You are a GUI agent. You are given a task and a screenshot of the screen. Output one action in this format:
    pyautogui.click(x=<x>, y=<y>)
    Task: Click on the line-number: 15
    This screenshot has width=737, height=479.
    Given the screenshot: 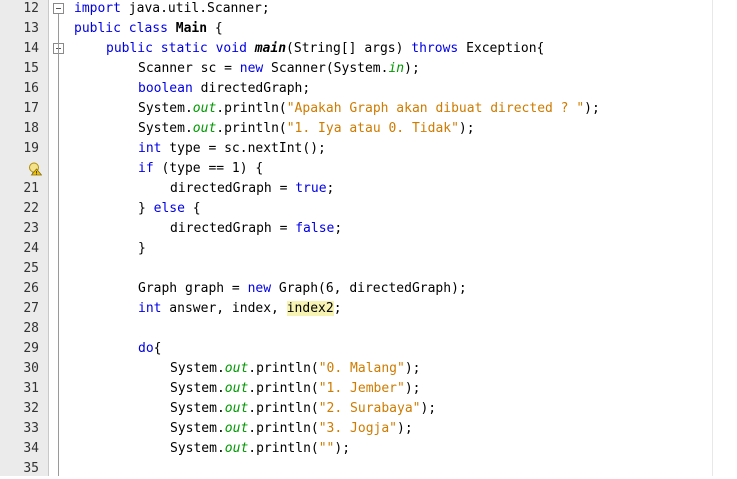 What is the action you would take?
    pyautogui.click(x=31, y=68)
    